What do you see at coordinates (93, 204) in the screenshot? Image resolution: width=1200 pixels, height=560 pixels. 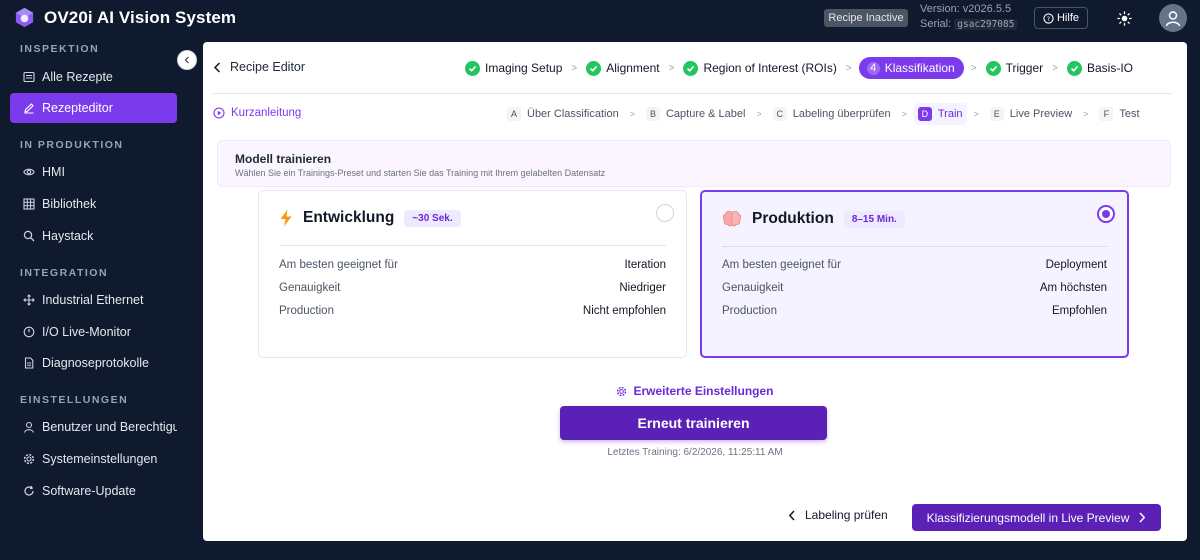 I see `sidebar-item-bibliothek: Bibliothek` at bounding box center [93, 204].